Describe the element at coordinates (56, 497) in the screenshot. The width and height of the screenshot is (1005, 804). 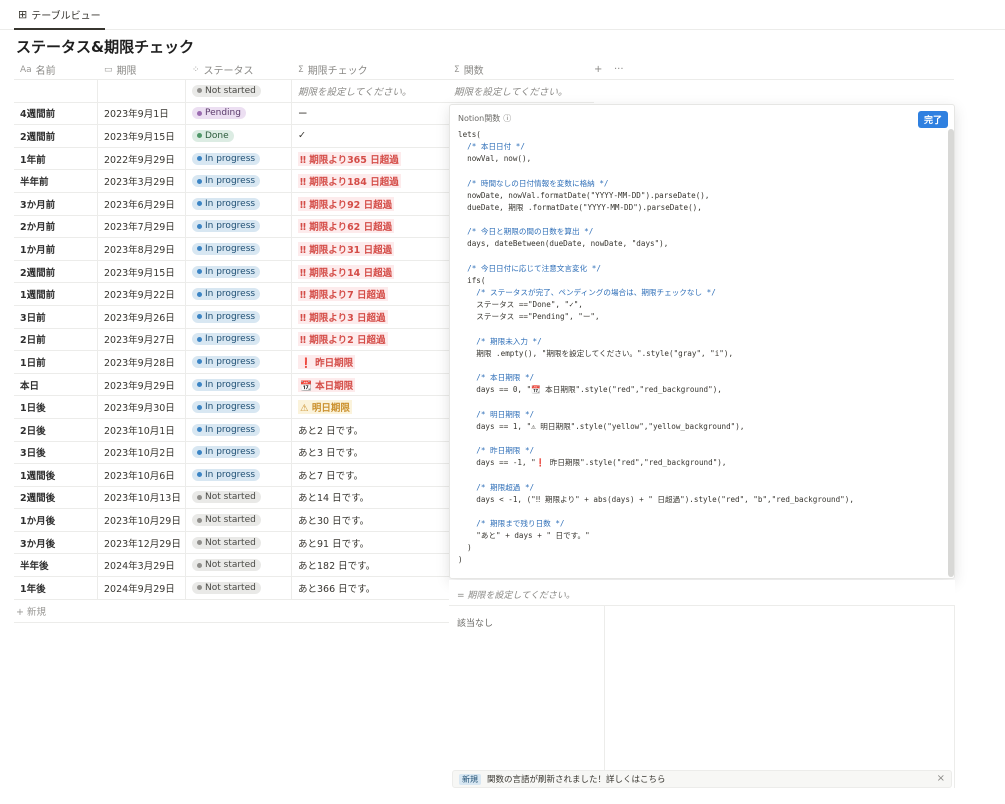
I see `cell-name: 2週間後` at that location.